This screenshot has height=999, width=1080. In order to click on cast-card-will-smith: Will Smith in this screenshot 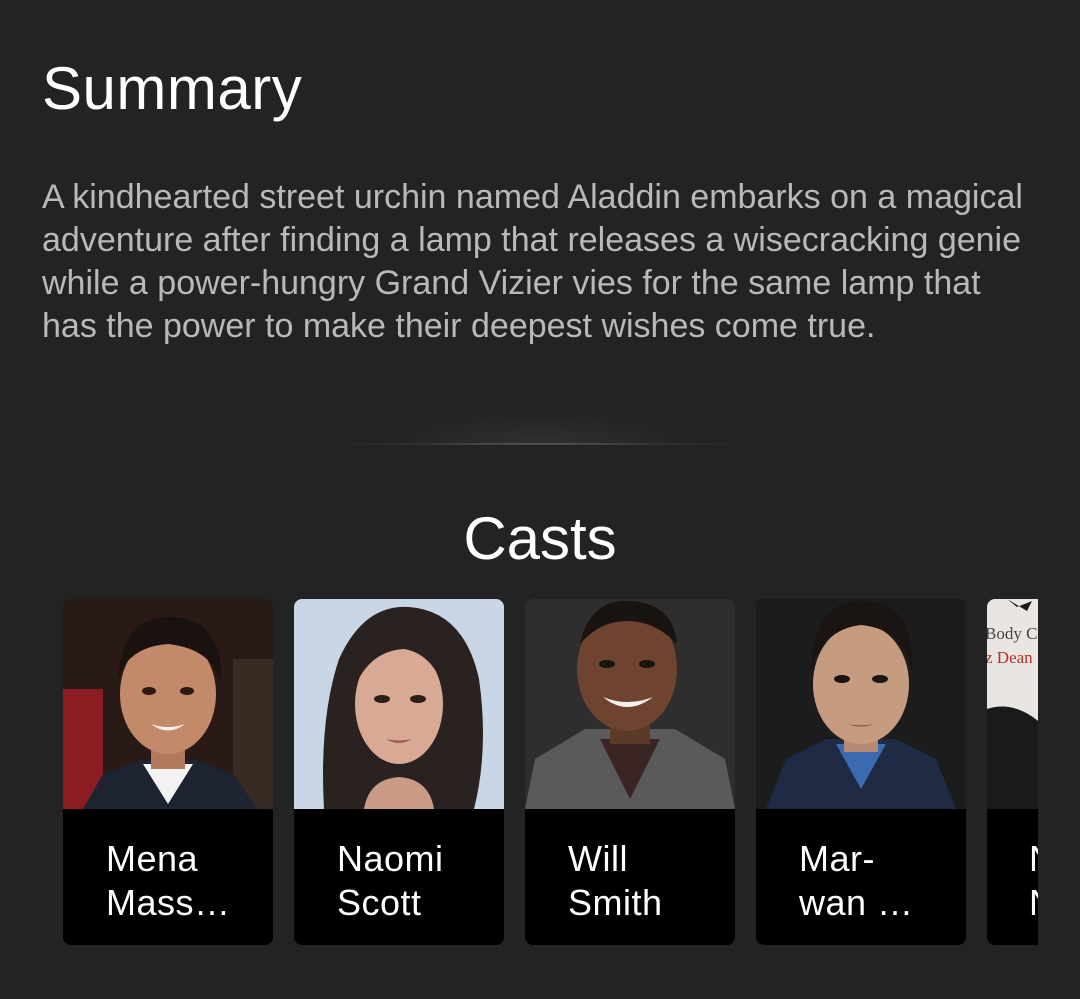, I will do `click(630, 772)`.